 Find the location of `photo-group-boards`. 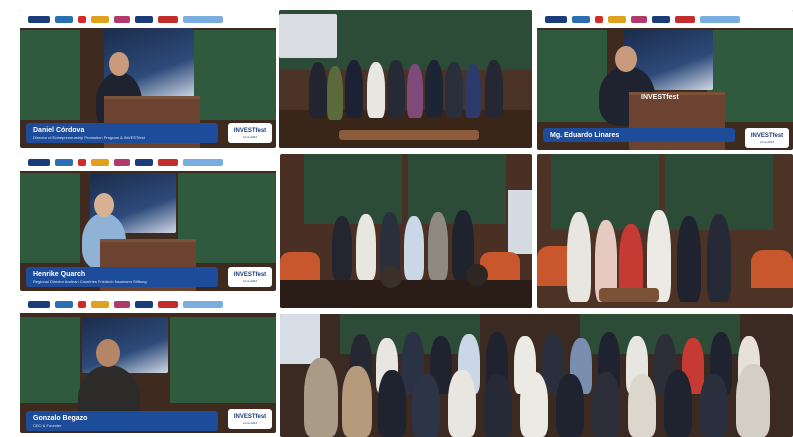

photo-group-boards is located at coordinates (406, 231).